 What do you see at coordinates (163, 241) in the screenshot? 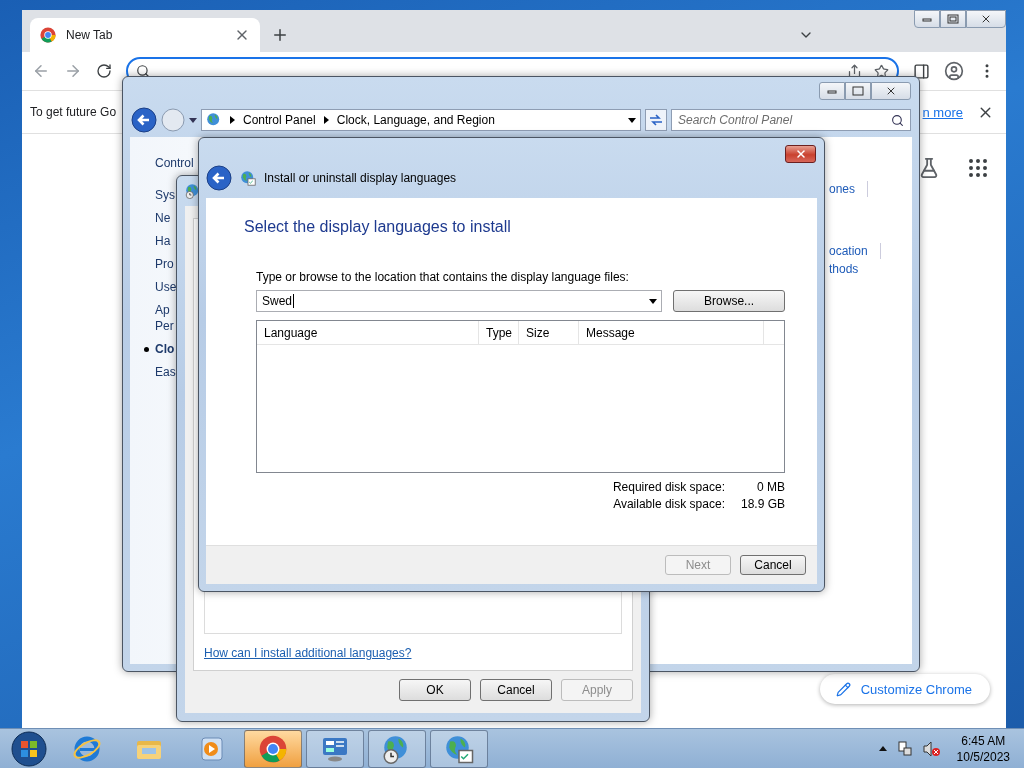
I see `sidebar-item: Ha` at bounding box center [163, 241].